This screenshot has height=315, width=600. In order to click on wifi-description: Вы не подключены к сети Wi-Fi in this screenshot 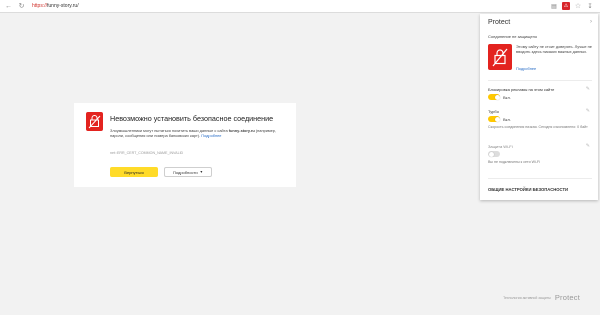, I will do `click(514, 162)`.